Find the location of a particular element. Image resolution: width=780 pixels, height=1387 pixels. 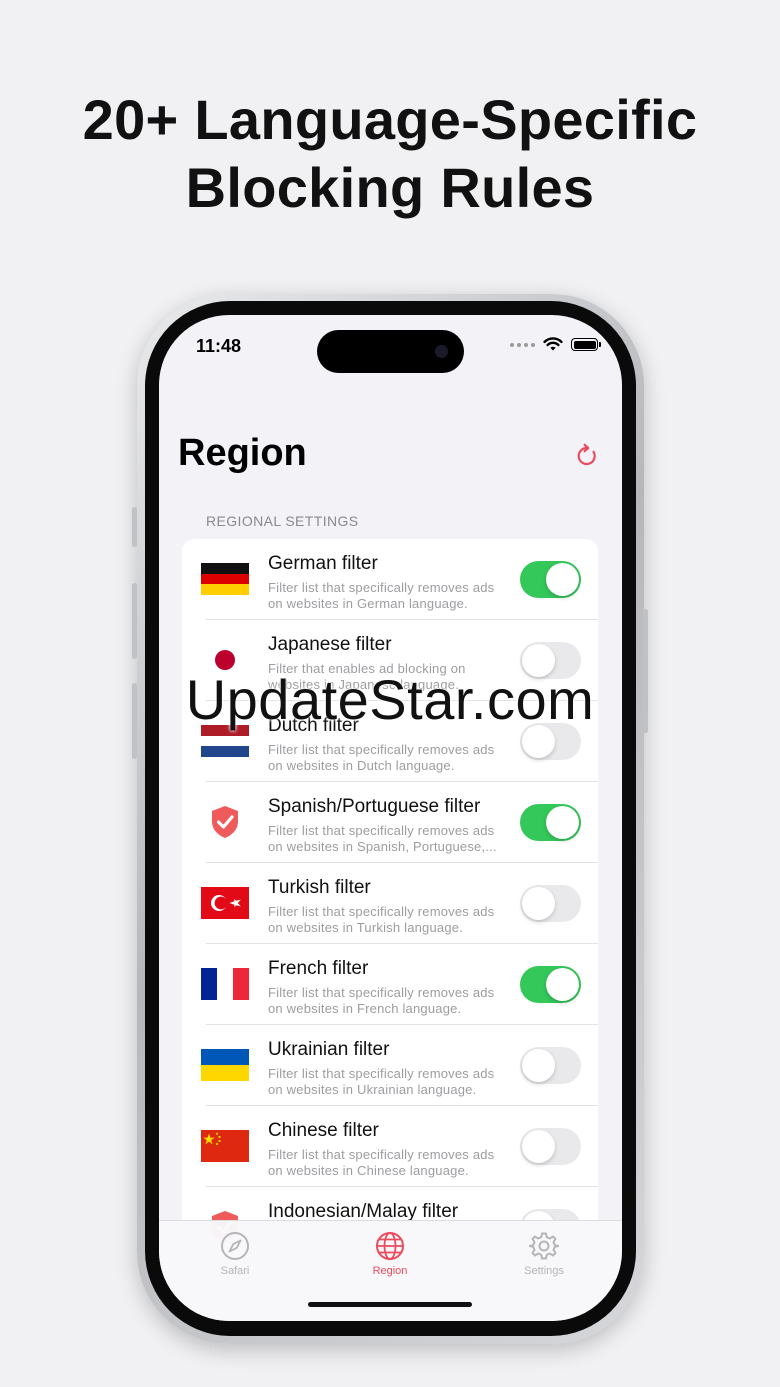

dynamic-island is located at coordinates (390, 351).